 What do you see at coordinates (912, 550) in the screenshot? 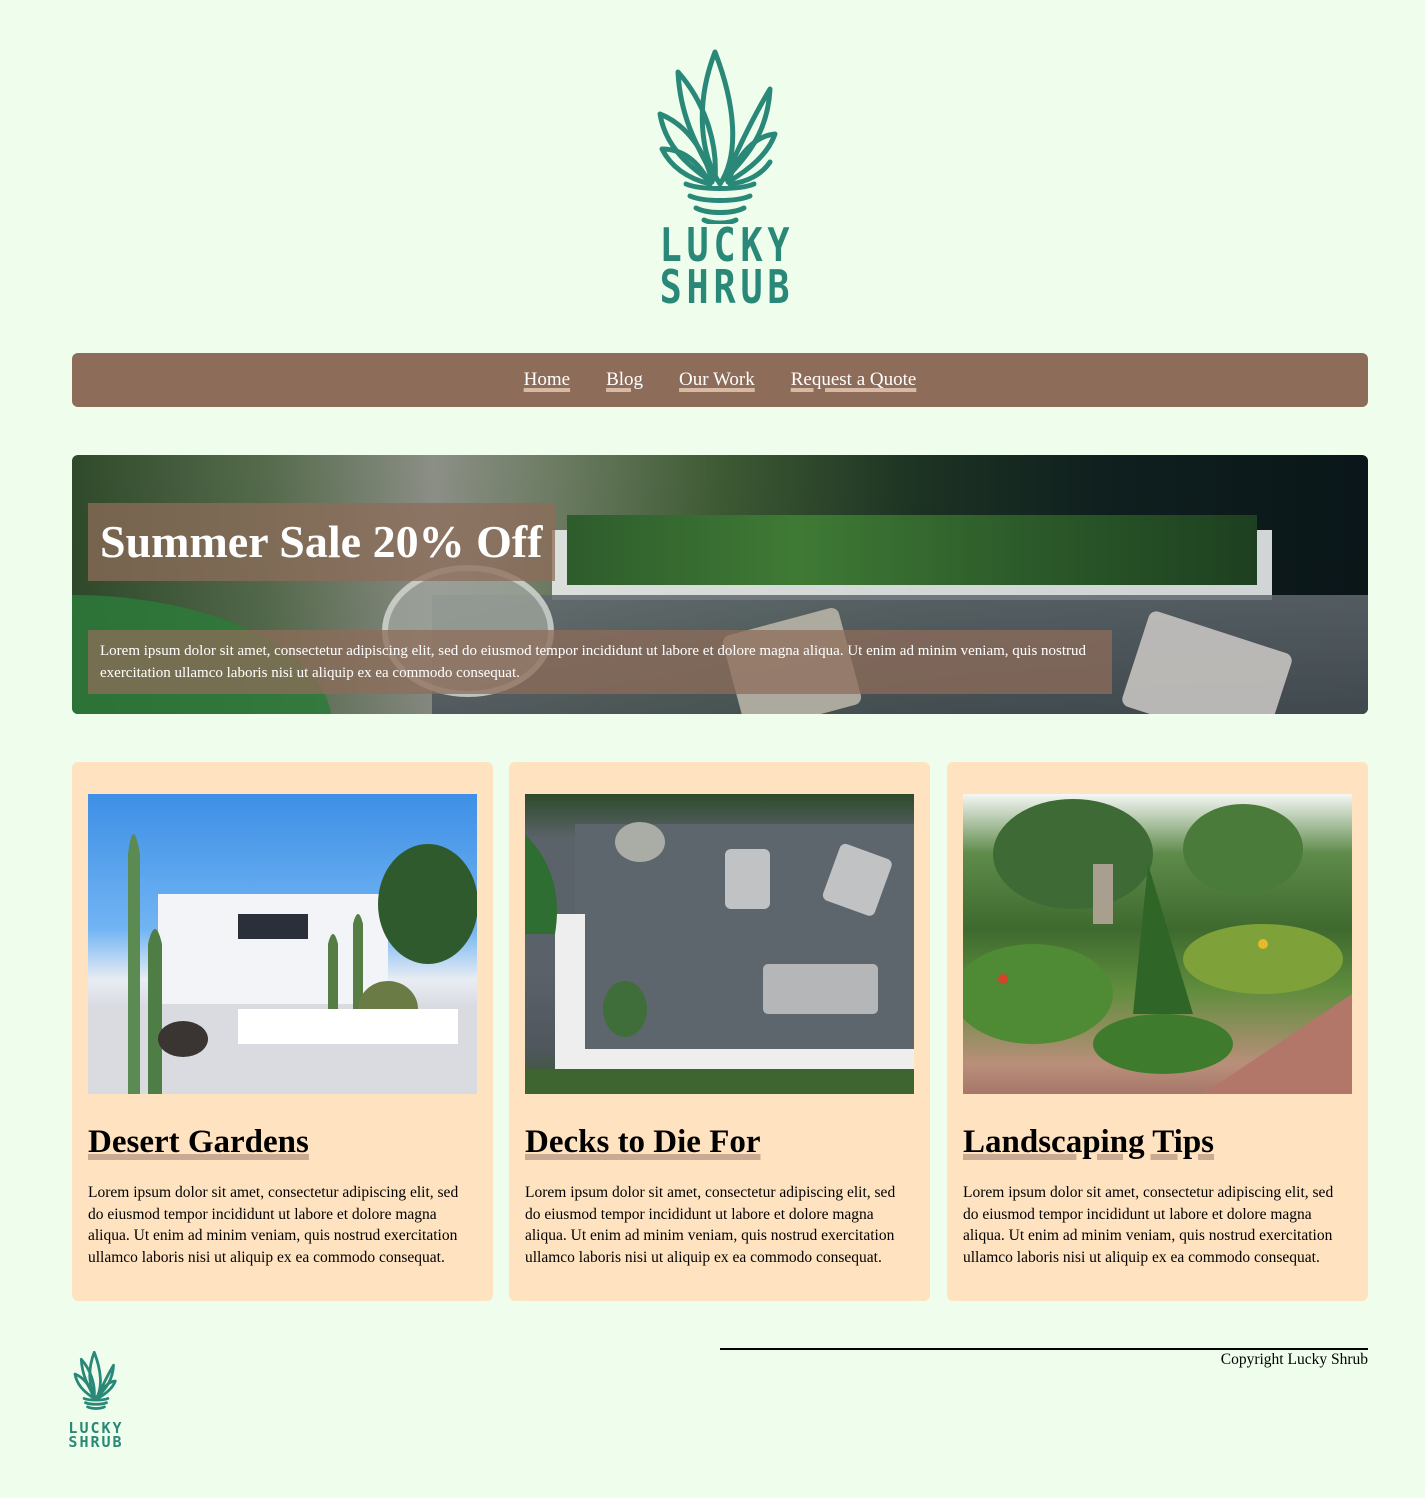
I see `hero-photo-plants` at bounding box center [912, 550].